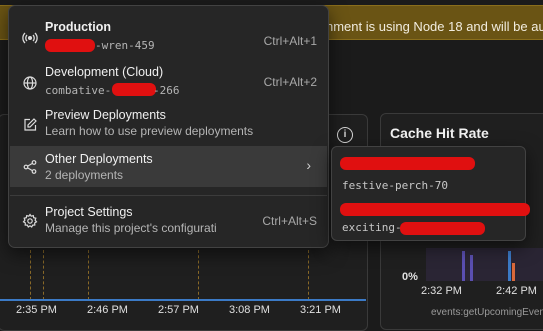 The image size is (543, 331). I want to click on edit-icon, so click(30, 125).